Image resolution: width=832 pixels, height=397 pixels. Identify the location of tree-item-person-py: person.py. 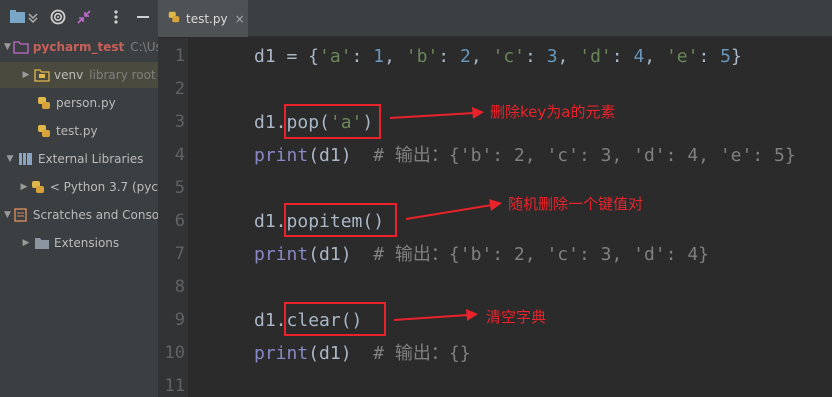
(79, 103).